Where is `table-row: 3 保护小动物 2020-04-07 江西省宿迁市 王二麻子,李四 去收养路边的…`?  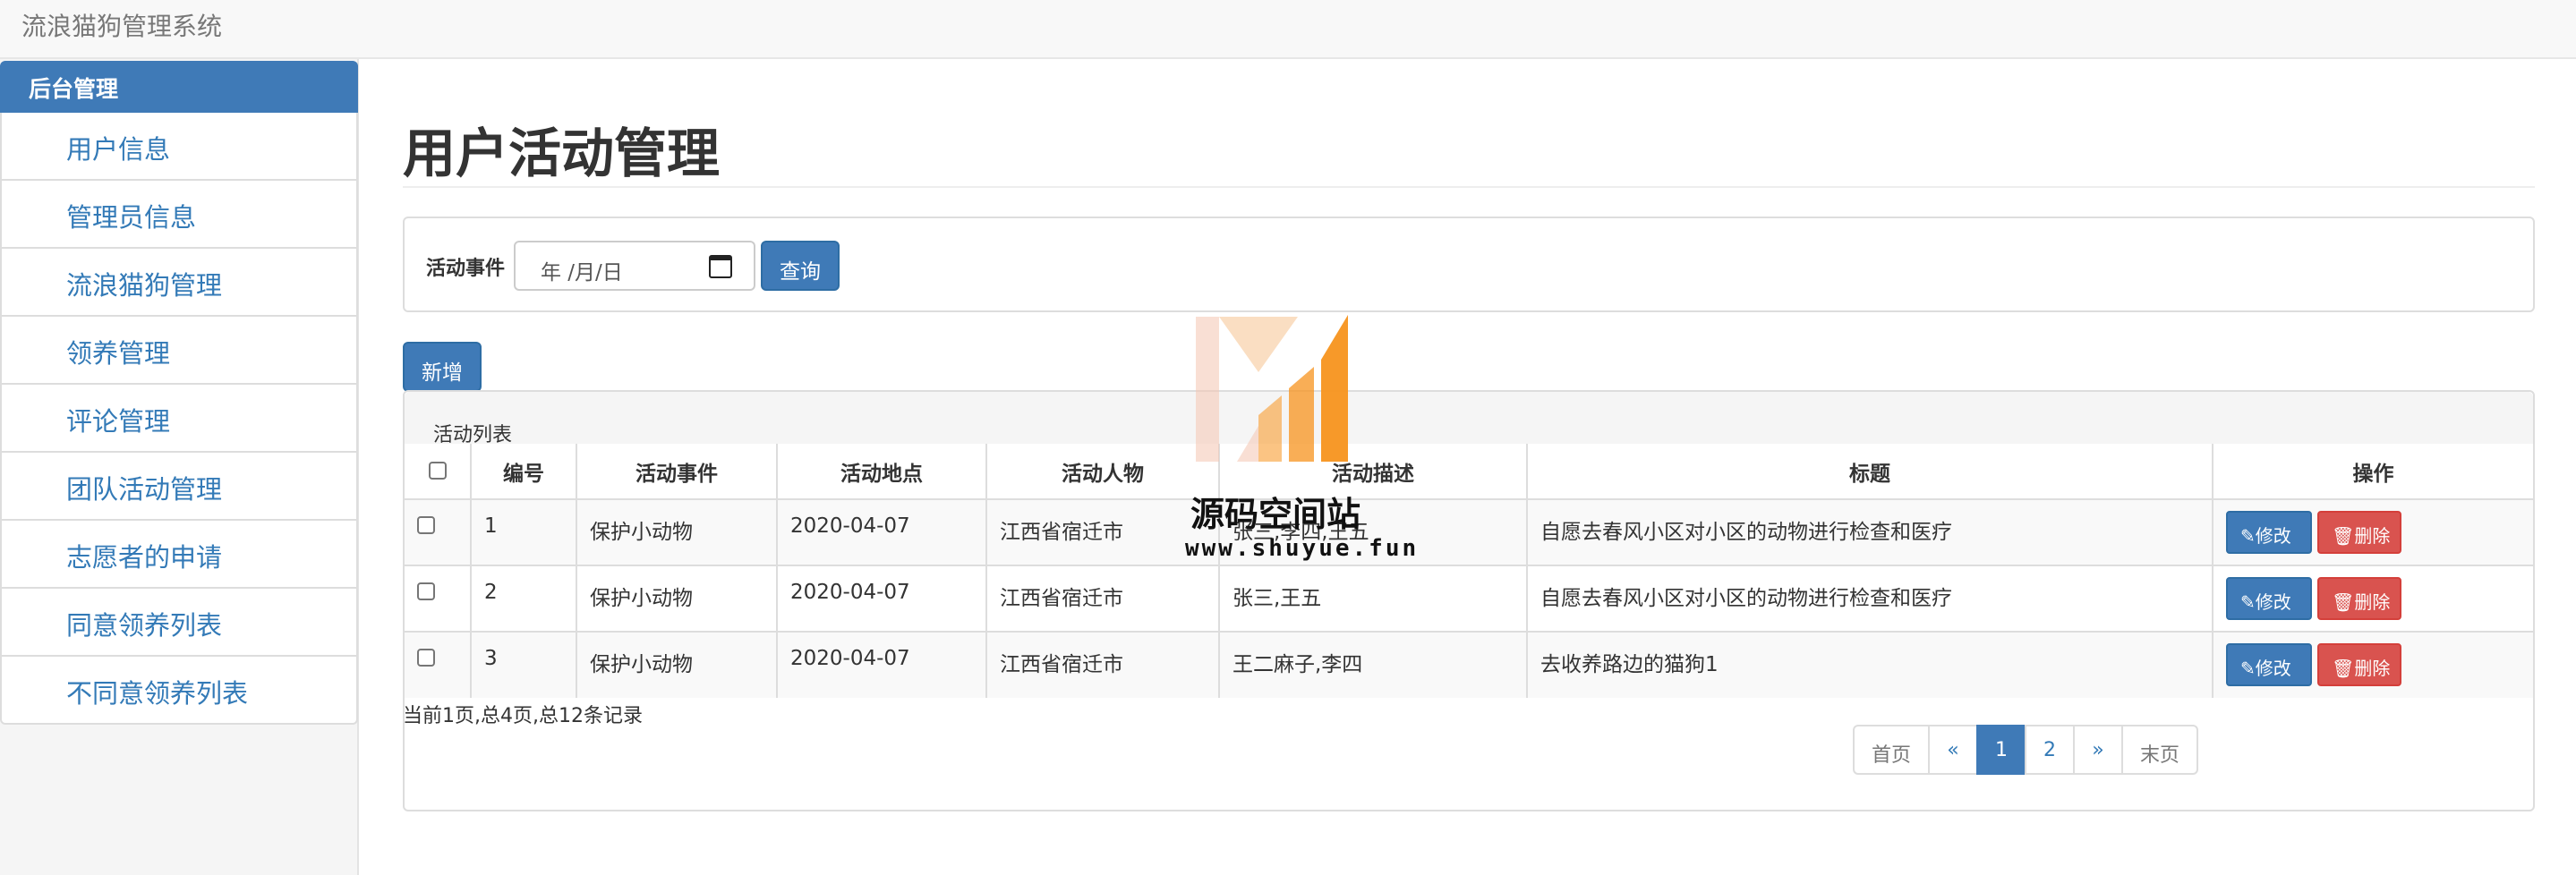 table-row: 3 保护小动物 2020-04-07 江西省宿迁市 王二麻子,李四 去收养路边的… is located at coordinates (1469, 665).